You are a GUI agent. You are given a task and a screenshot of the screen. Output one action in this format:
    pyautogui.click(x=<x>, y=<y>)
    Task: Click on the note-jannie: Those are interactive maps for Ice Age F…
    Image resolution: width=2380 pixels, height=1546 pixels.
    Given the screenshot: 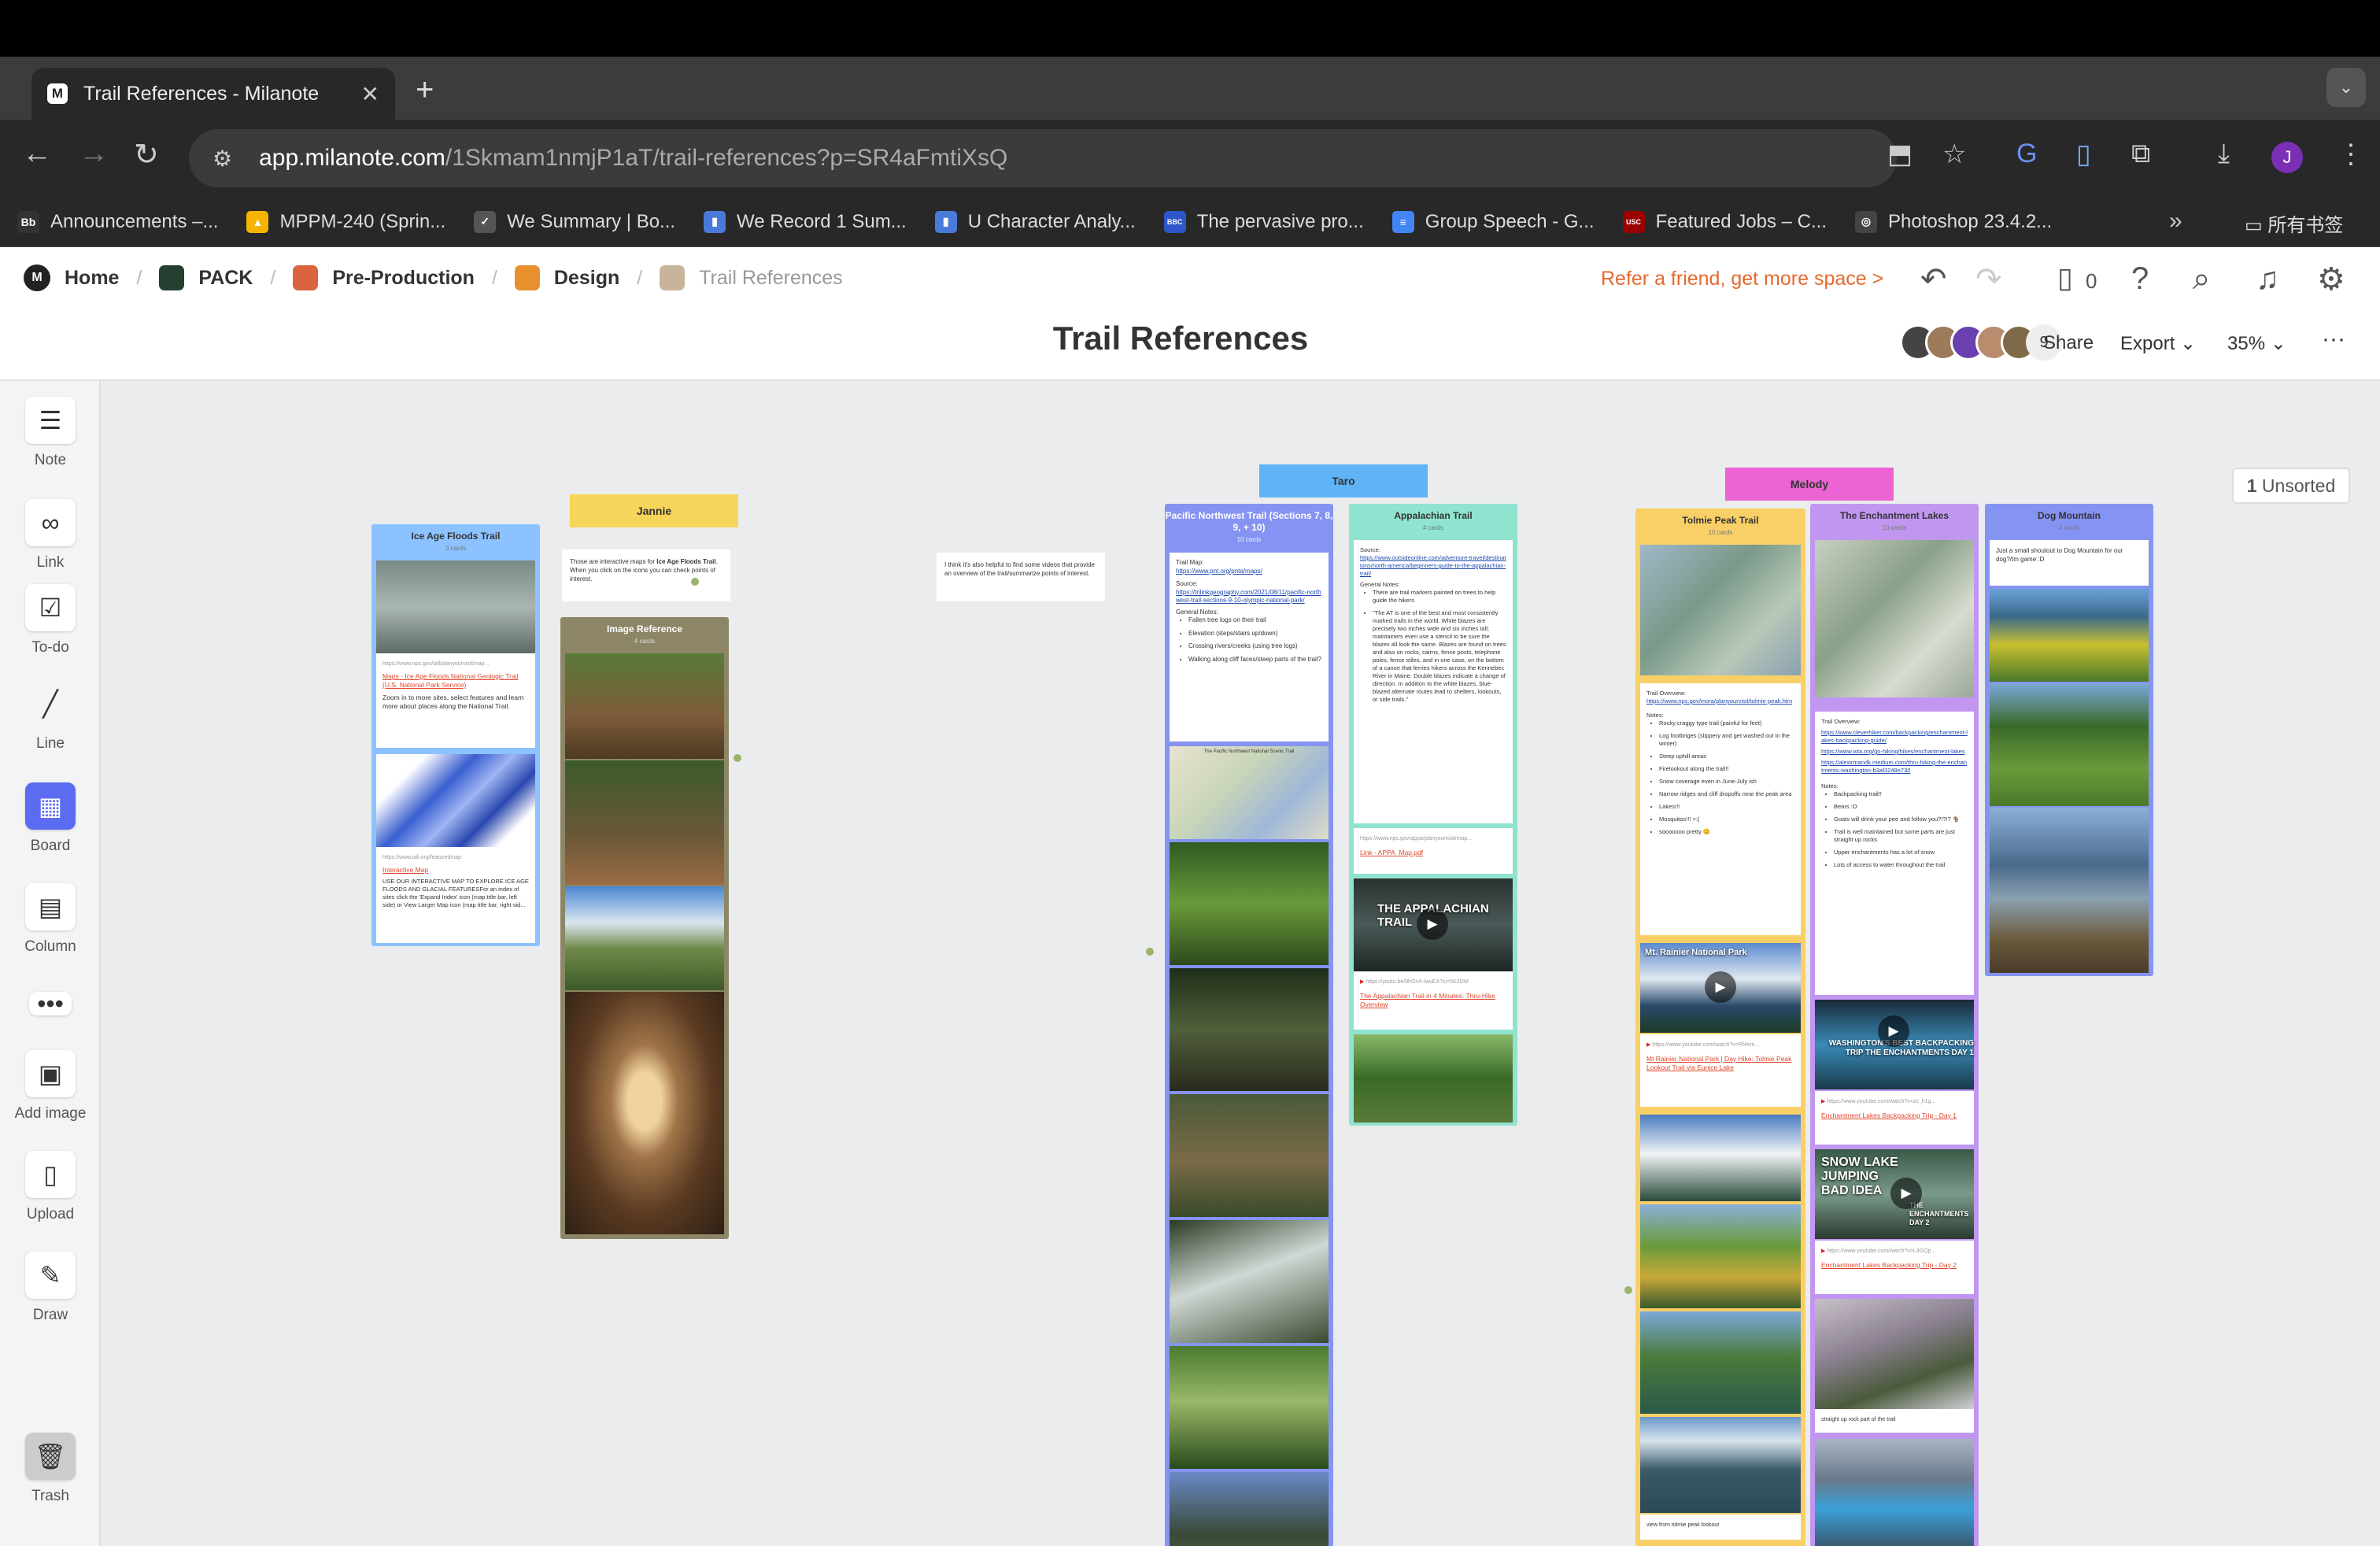 What is the action you would take?
    pyautogui.click(x=646, y=575)
    